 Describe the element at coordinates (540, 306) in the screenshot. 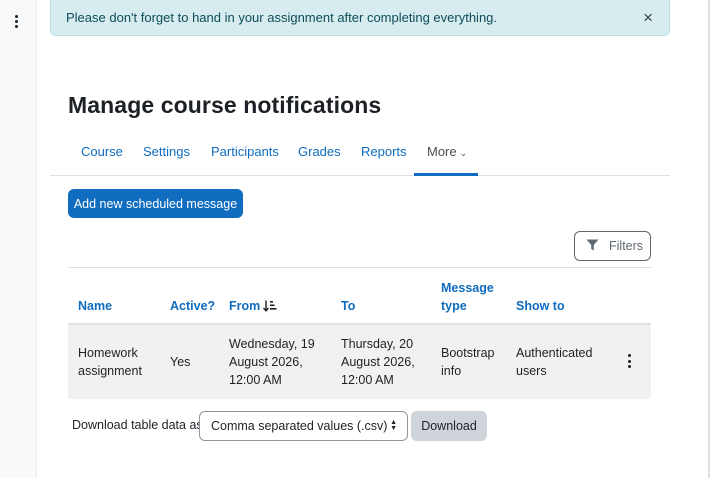

I see `header-show-to: Show to` at that location.